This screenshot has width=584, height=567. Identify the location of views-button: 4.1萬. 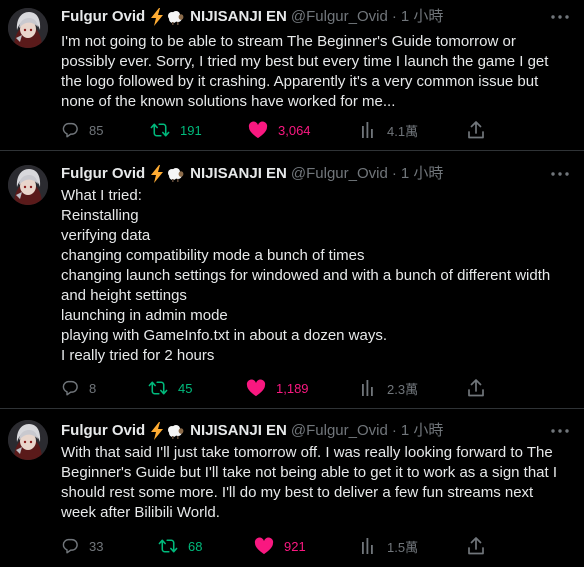
(389, 130).